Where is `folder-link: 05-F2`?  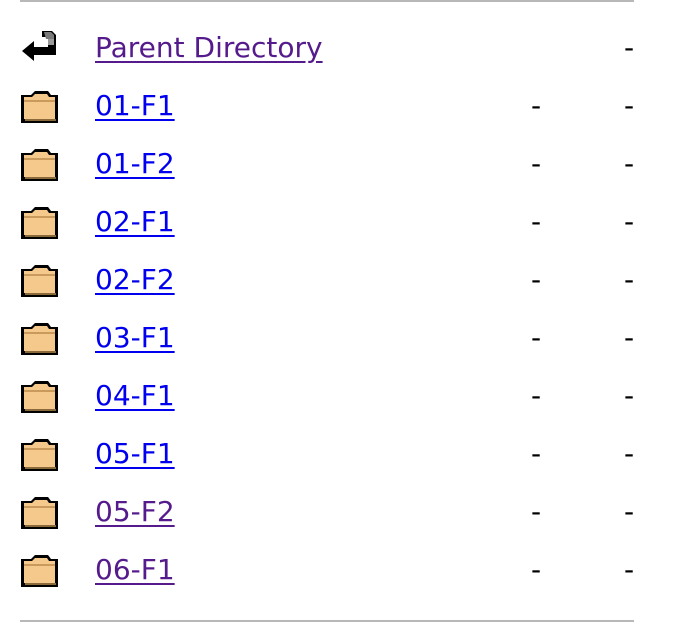
folder-link: 05-F2 is located at coordinates (135, 512).